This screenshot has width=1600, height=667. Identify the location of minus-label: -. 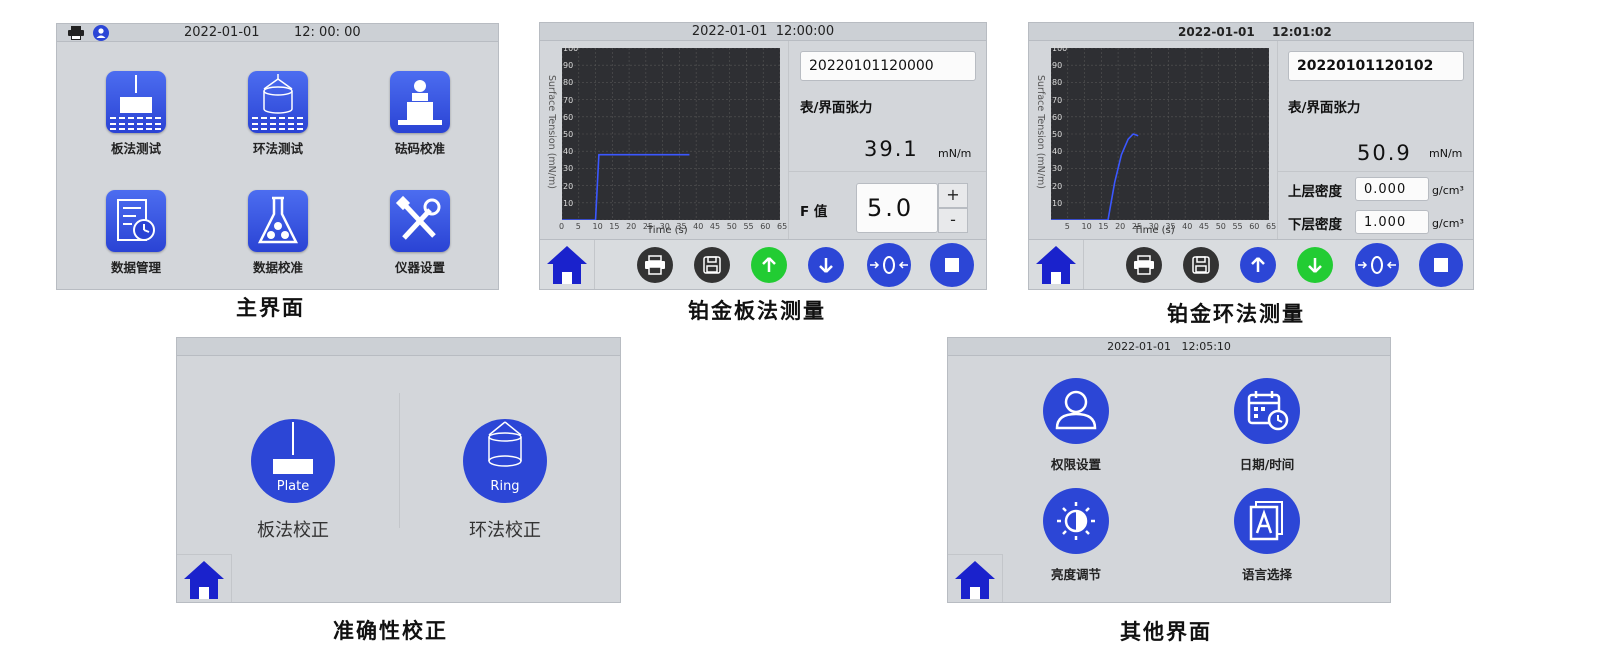
(953, 219).